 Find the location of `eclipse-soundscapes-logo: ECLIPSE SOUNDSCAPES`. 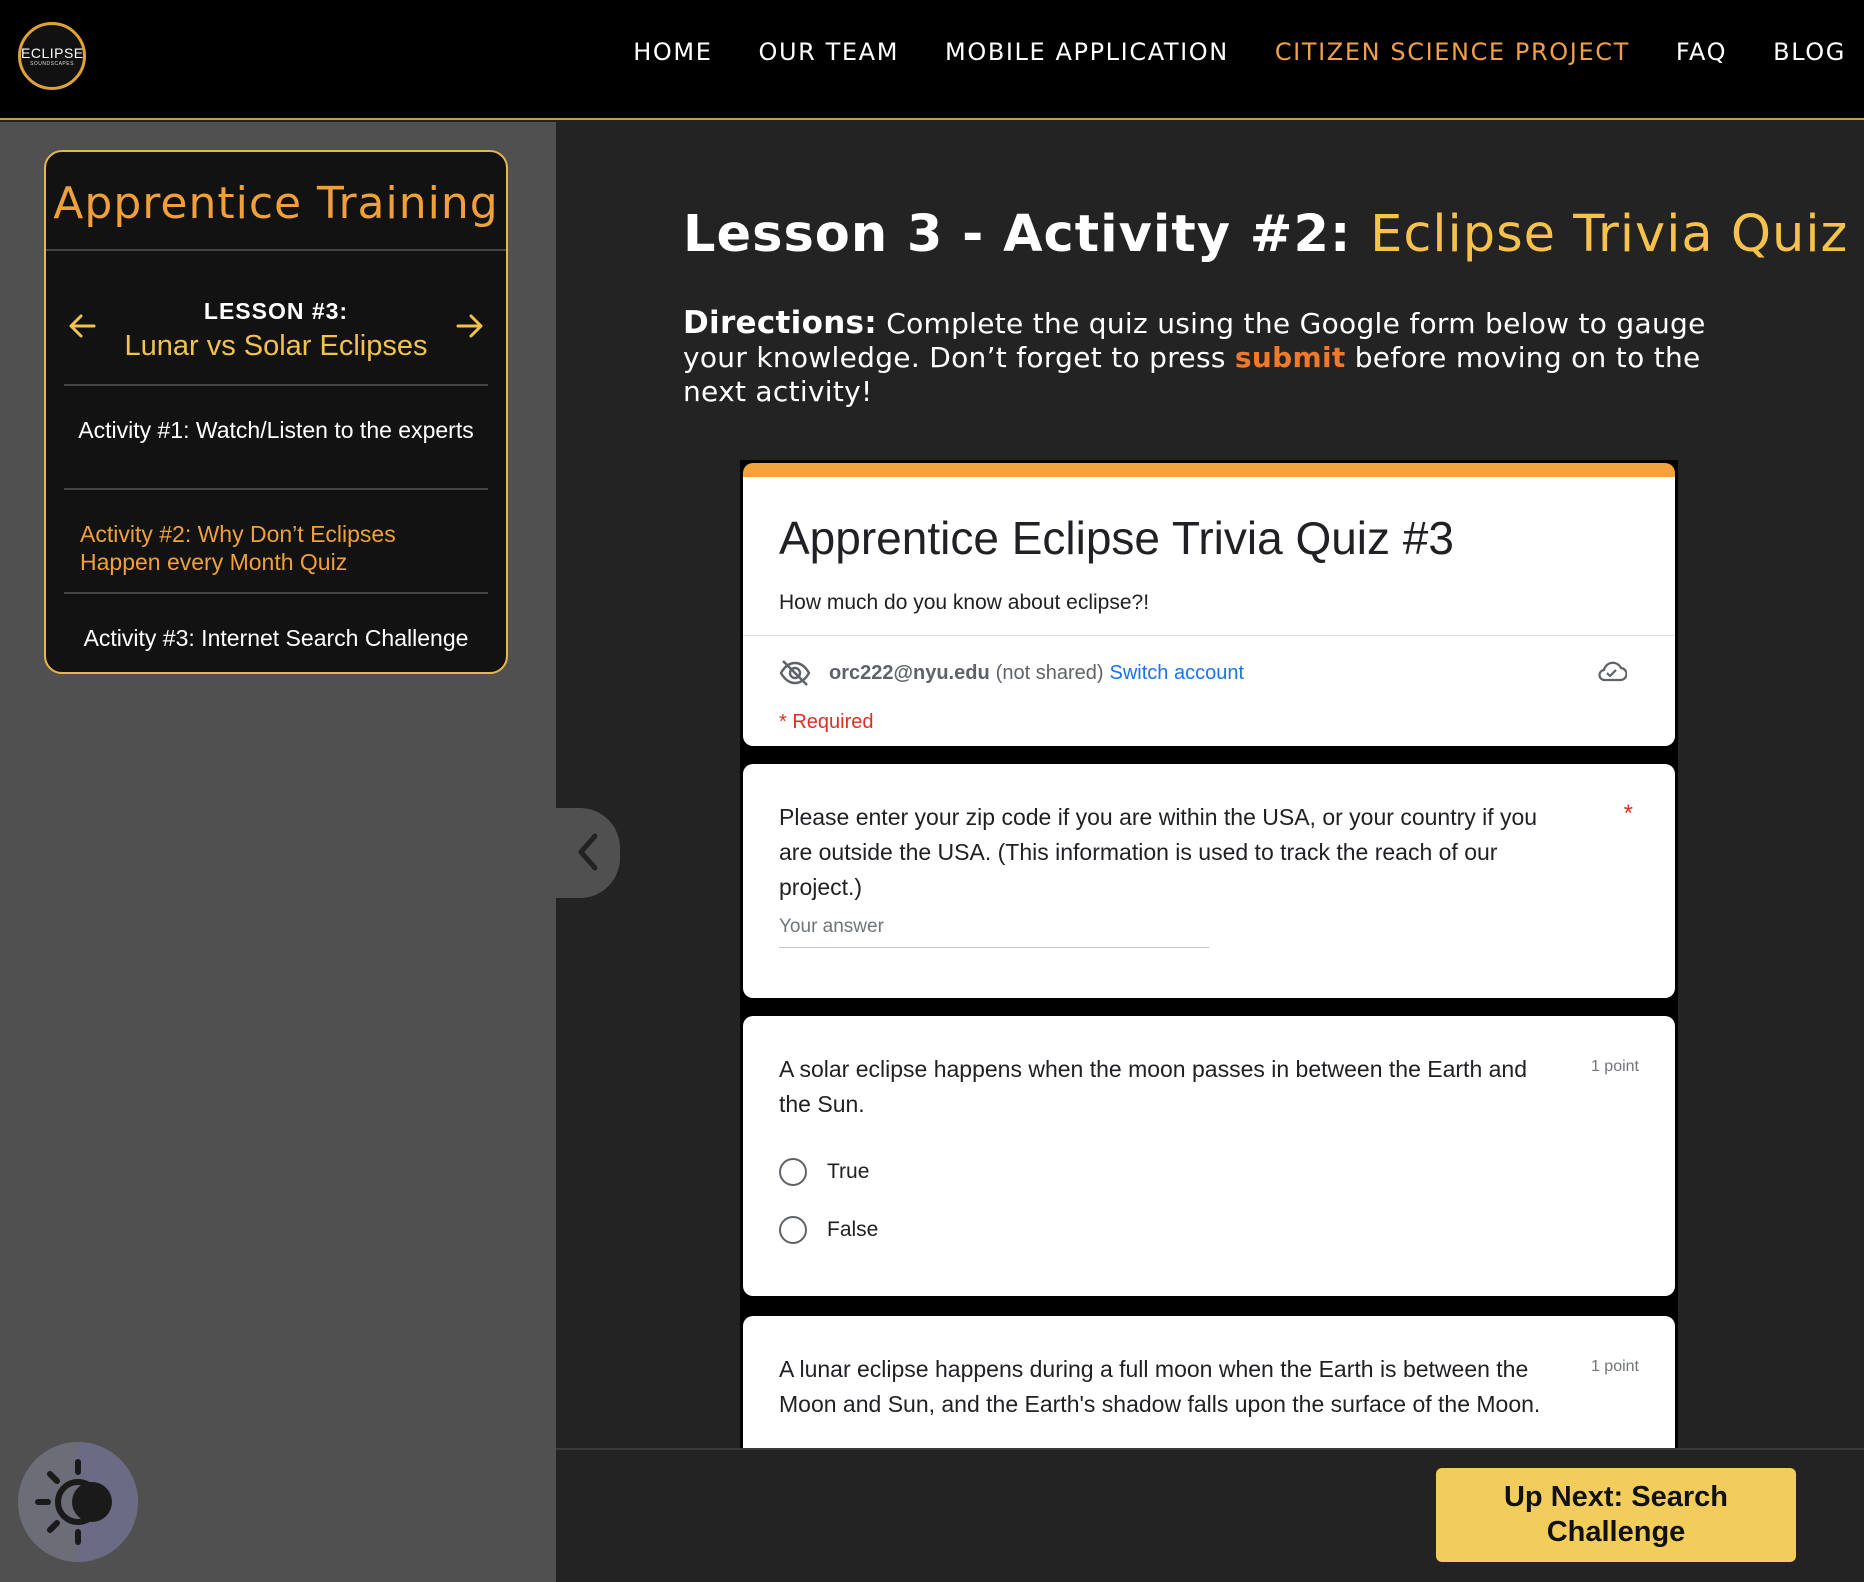

eclipse-soundscapes-logo: ECLIPSE SOUNDSCAPES is located at coordinates (52, 56).